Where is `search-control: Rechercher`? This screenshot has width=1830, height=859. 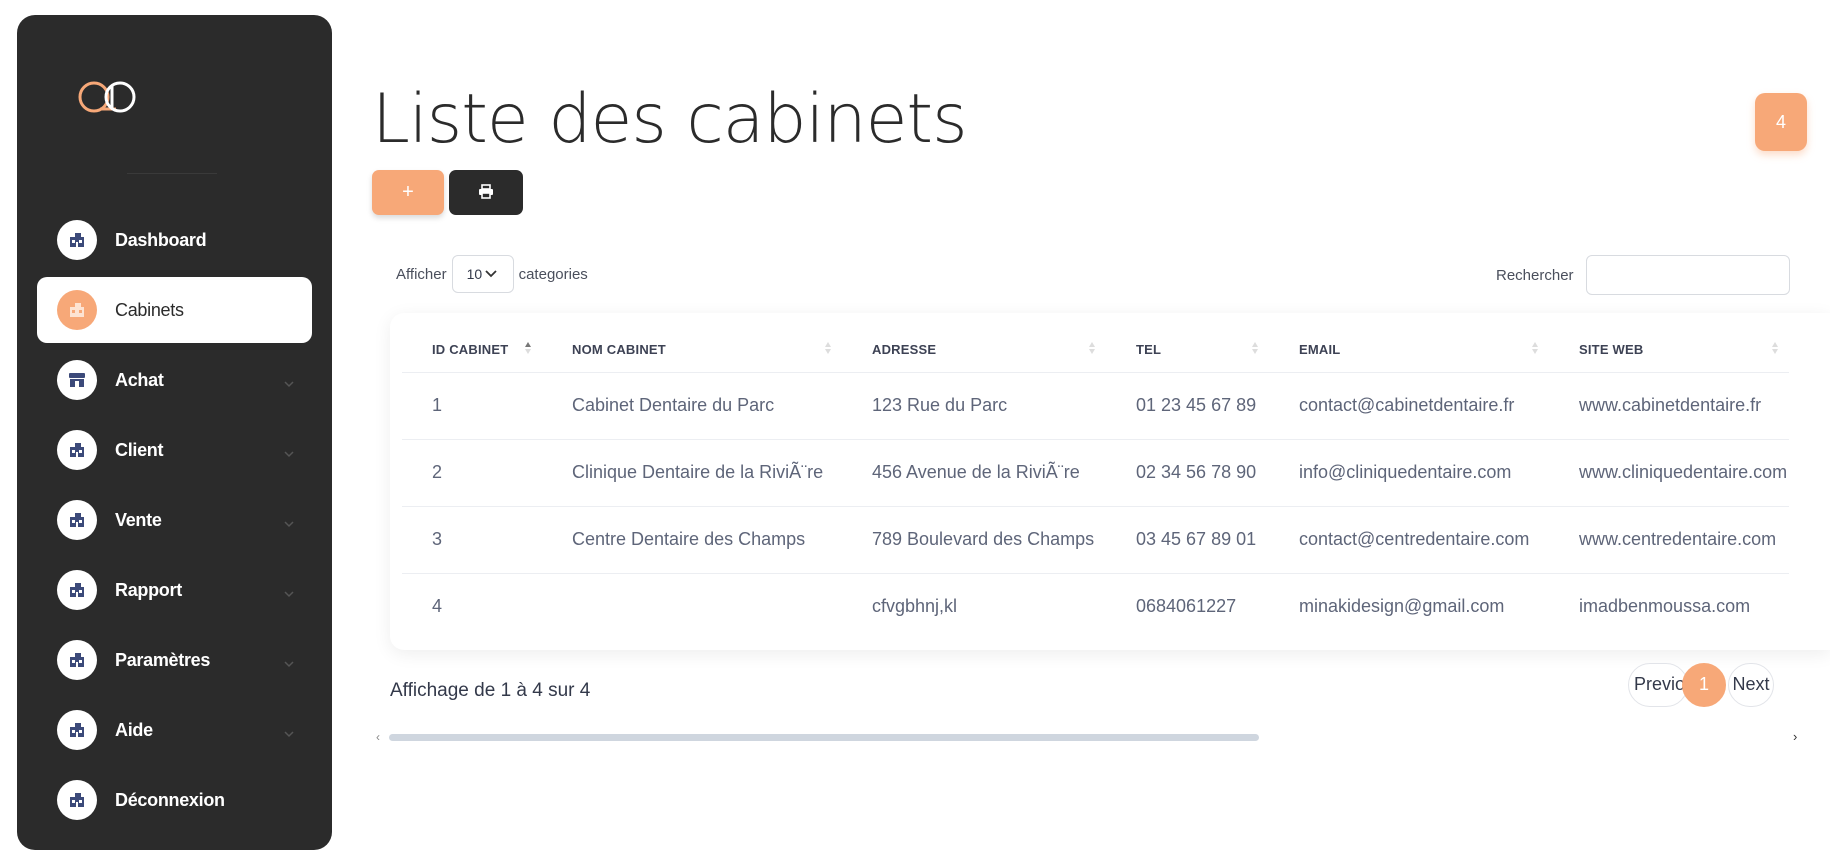 search-control: Rechercher is located at coordinates (1643, 275).